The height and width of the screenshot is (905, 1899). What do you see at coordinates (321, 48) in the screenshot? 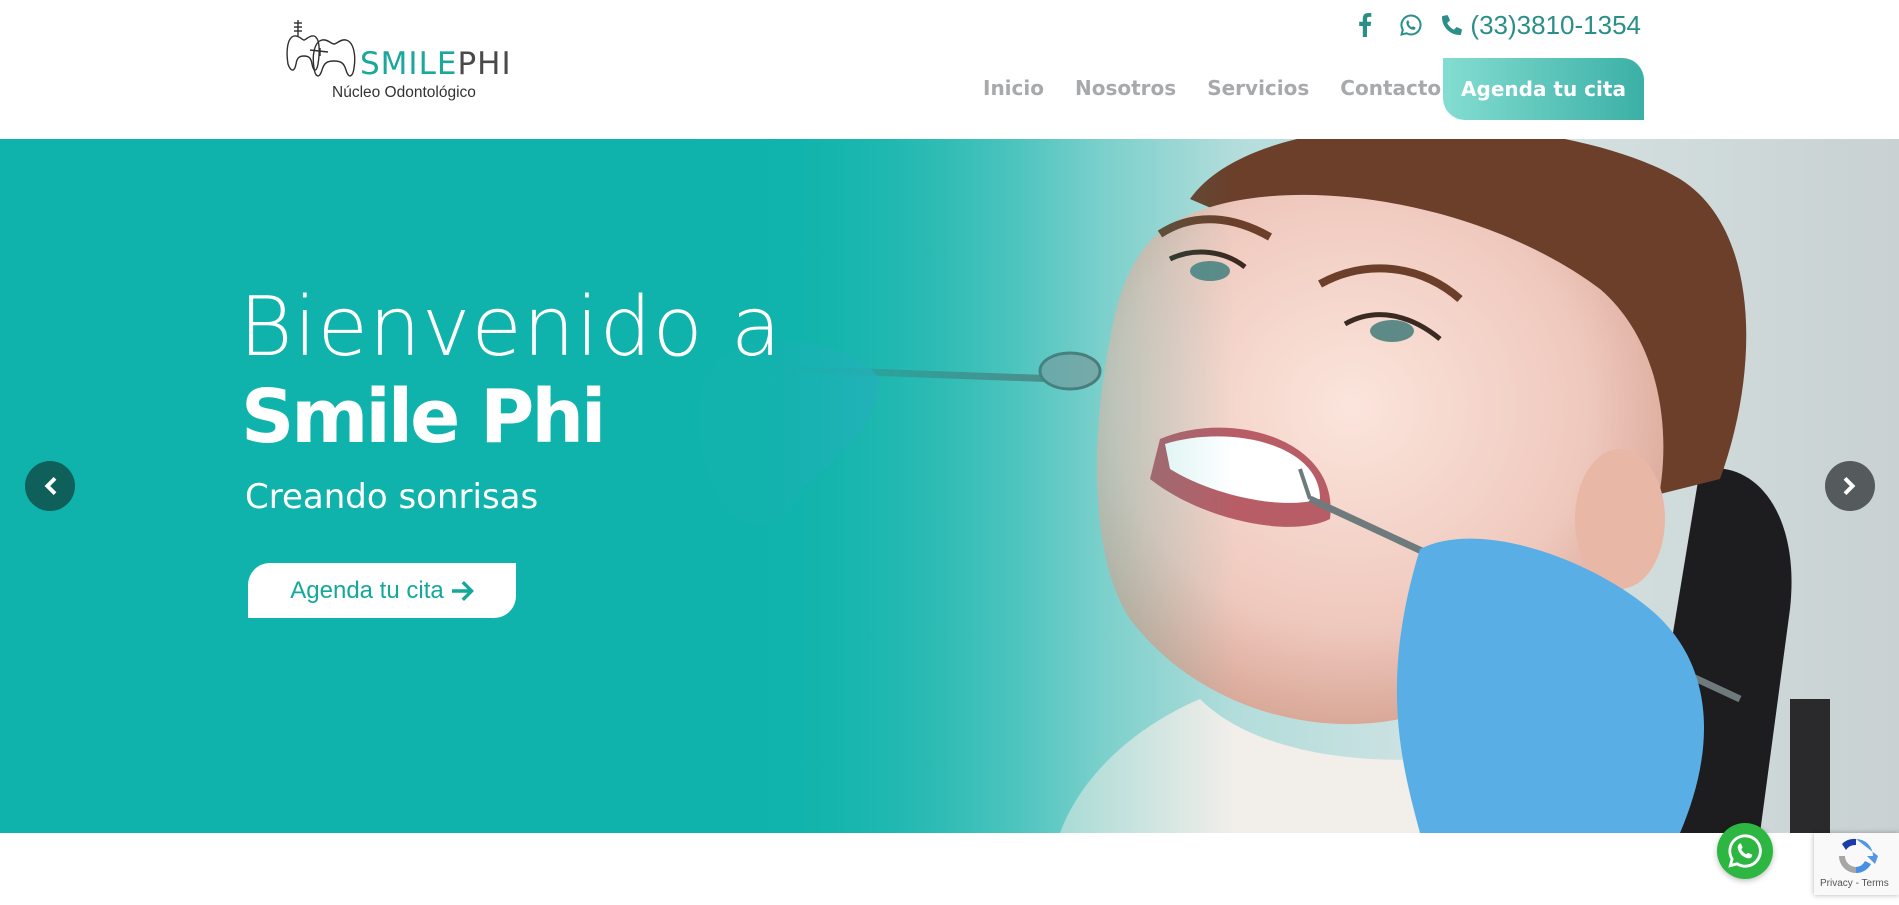
I see `teeth-logo-icon` at bounding box center [321, 48].